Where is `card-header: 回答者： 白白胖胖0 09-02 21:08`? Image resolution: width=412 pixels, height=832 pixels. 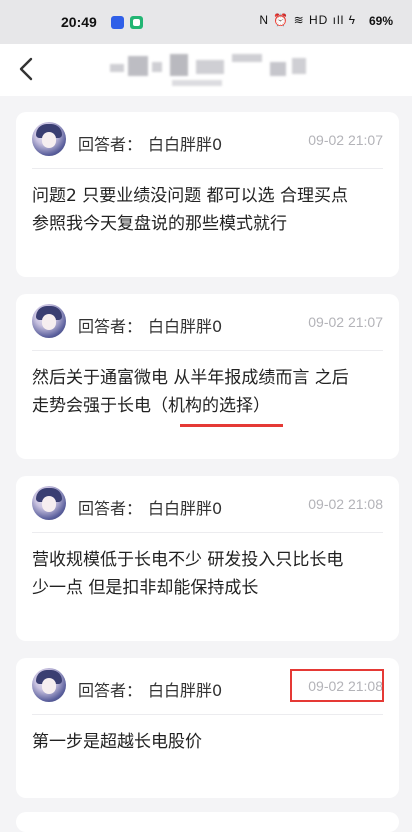
card-header: 回答者： 白白胖胖0 09-02 21:08 is located at coordinates (207, 504).